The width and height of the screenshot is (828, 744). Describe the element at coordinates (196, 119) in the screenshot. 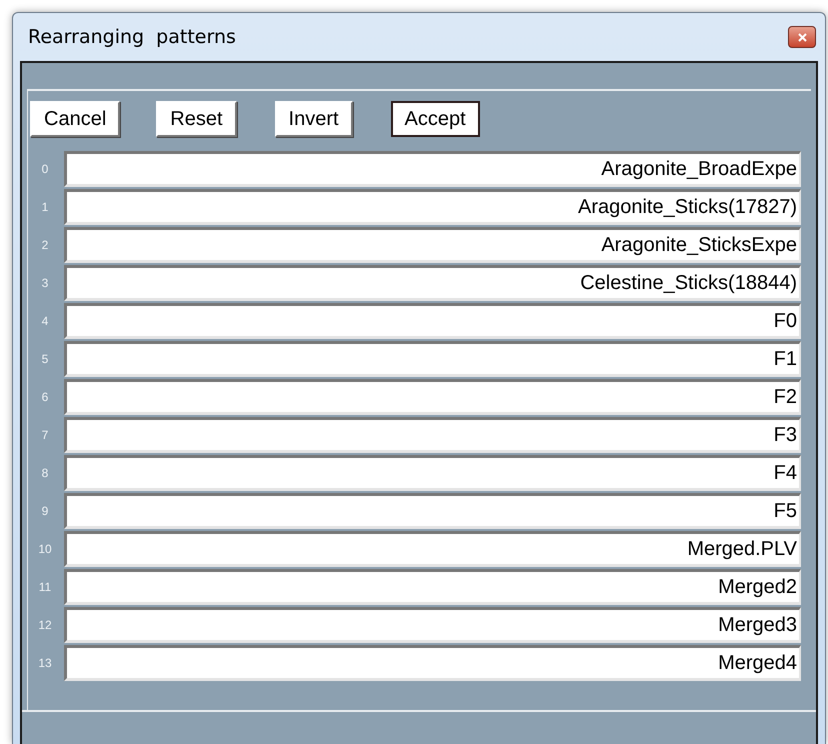

I see `dialog-button: Reset` at that location.